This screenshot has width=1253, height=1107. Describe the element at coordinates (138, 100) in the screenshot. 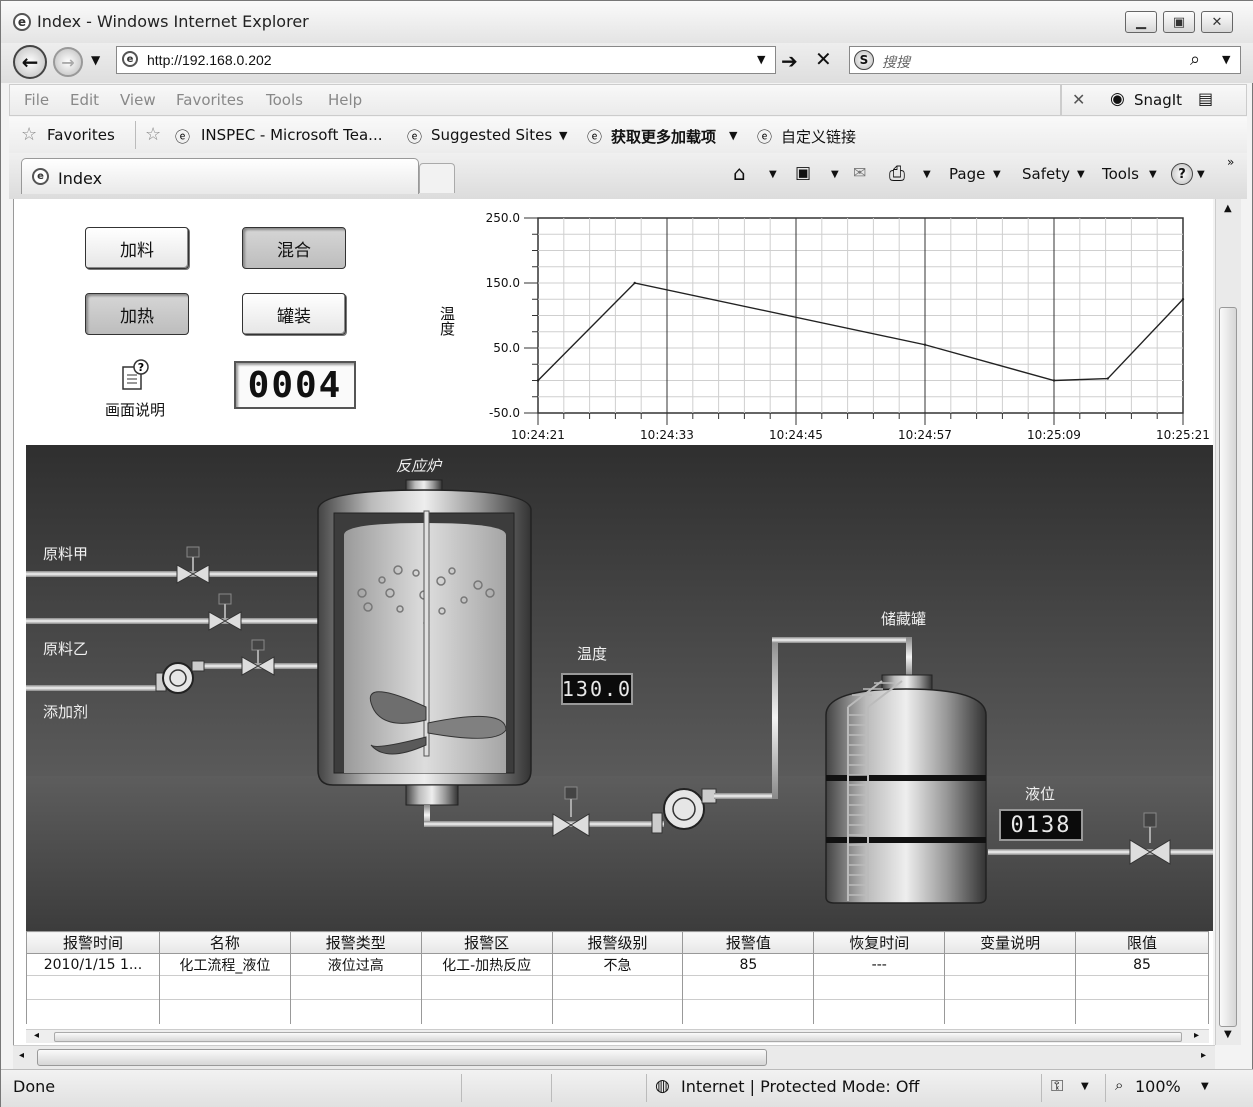

I see `menu-view: View` at that location.